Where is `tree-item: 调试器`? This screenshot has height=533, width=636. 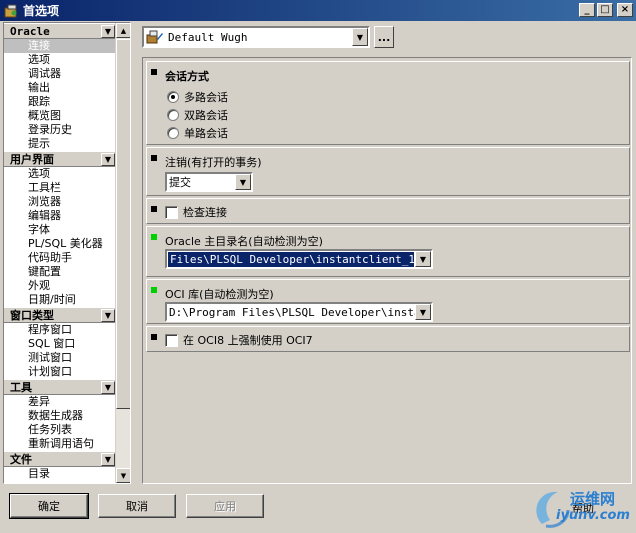 tree-item: 调试器 is located at coordinates (60, 74).